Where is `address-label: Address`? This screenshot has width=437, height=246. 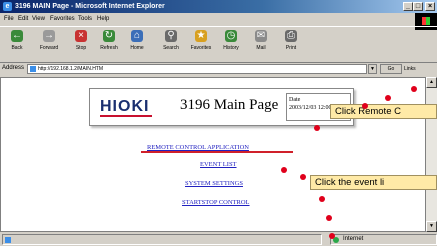
address-label: Address is located at coordinates (13, 68).